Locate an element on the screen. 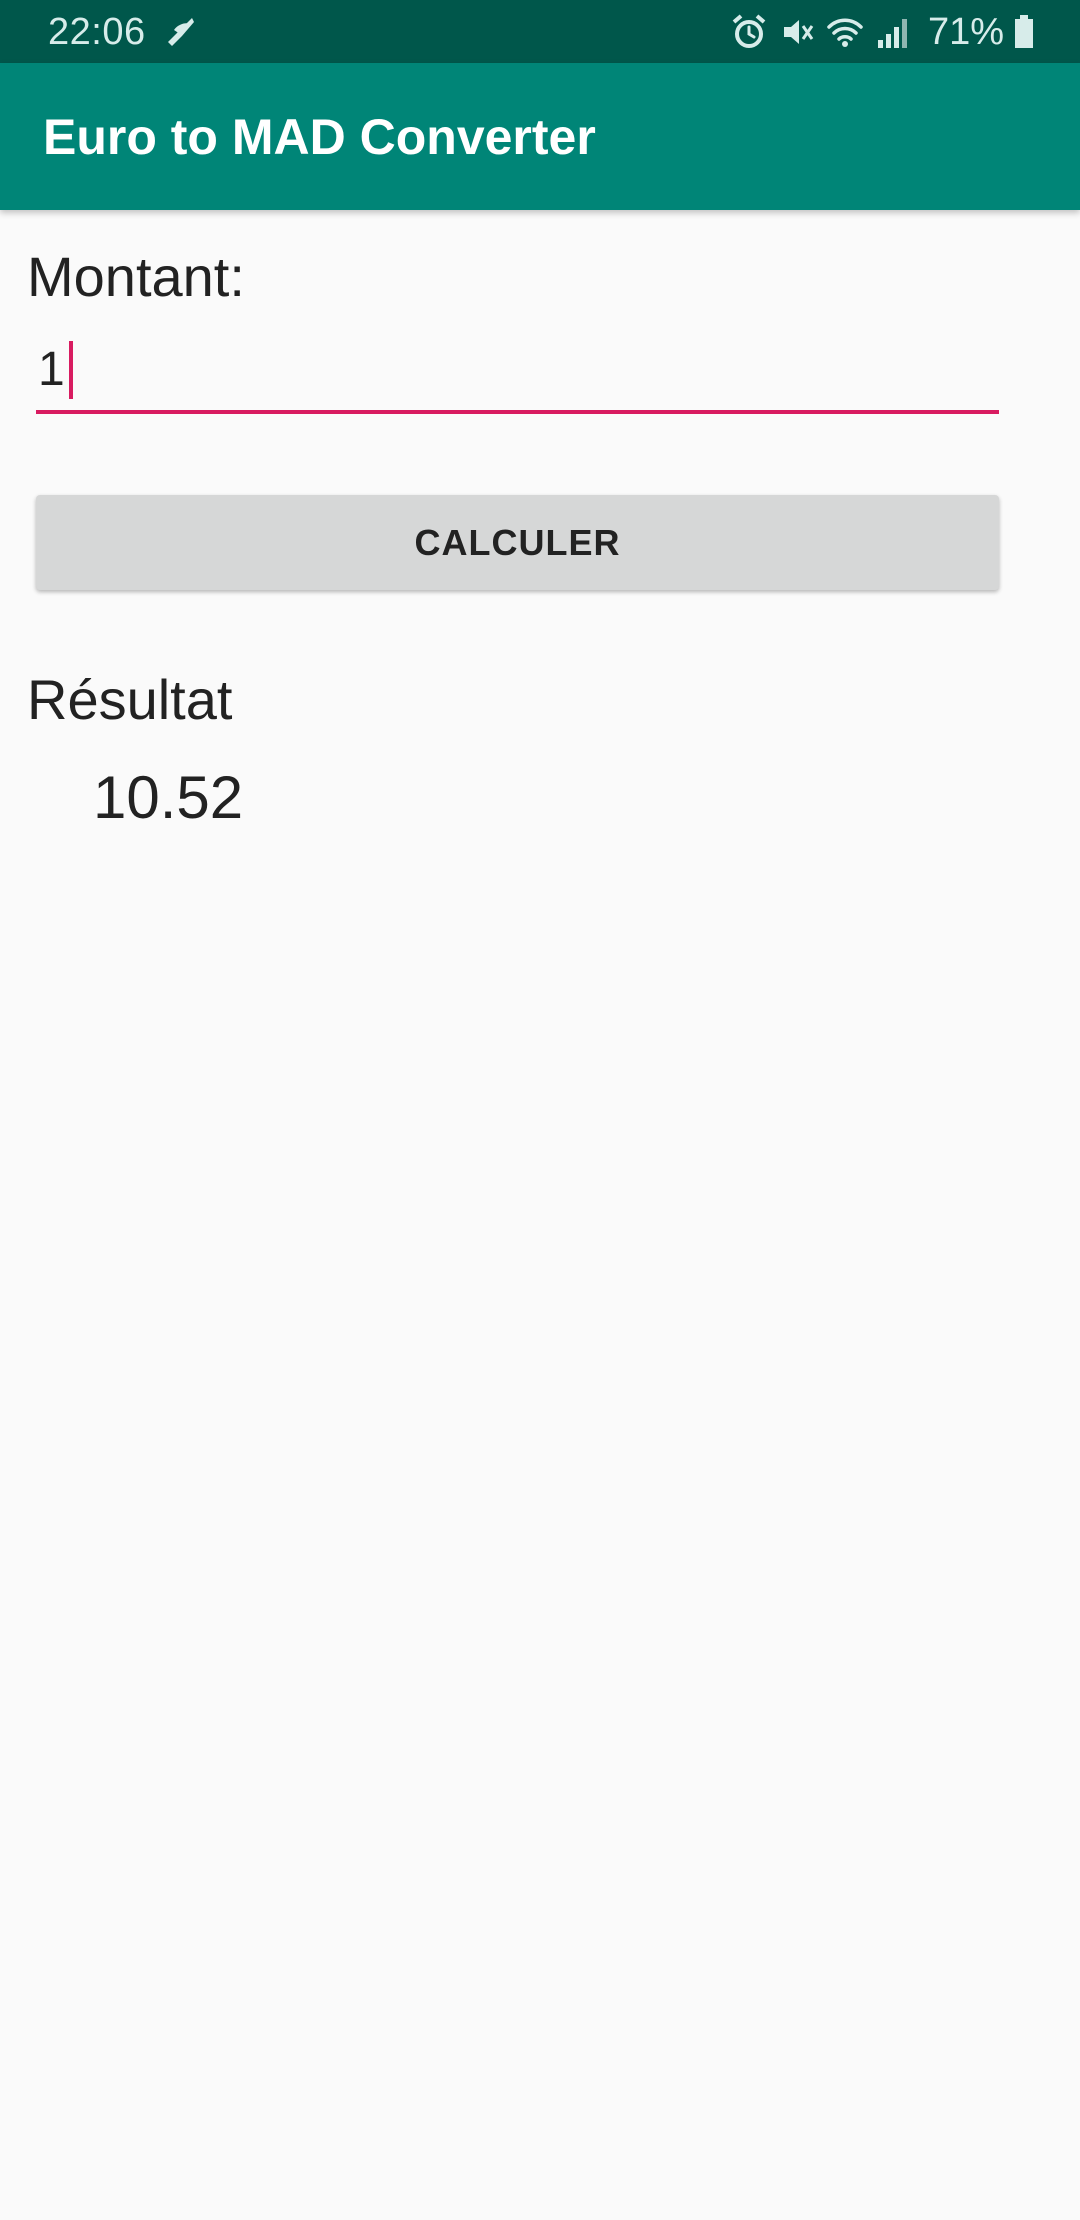 The width and height of the screenshot is (1080, 2220). battery-icon is located at coordinates (1024, 32).